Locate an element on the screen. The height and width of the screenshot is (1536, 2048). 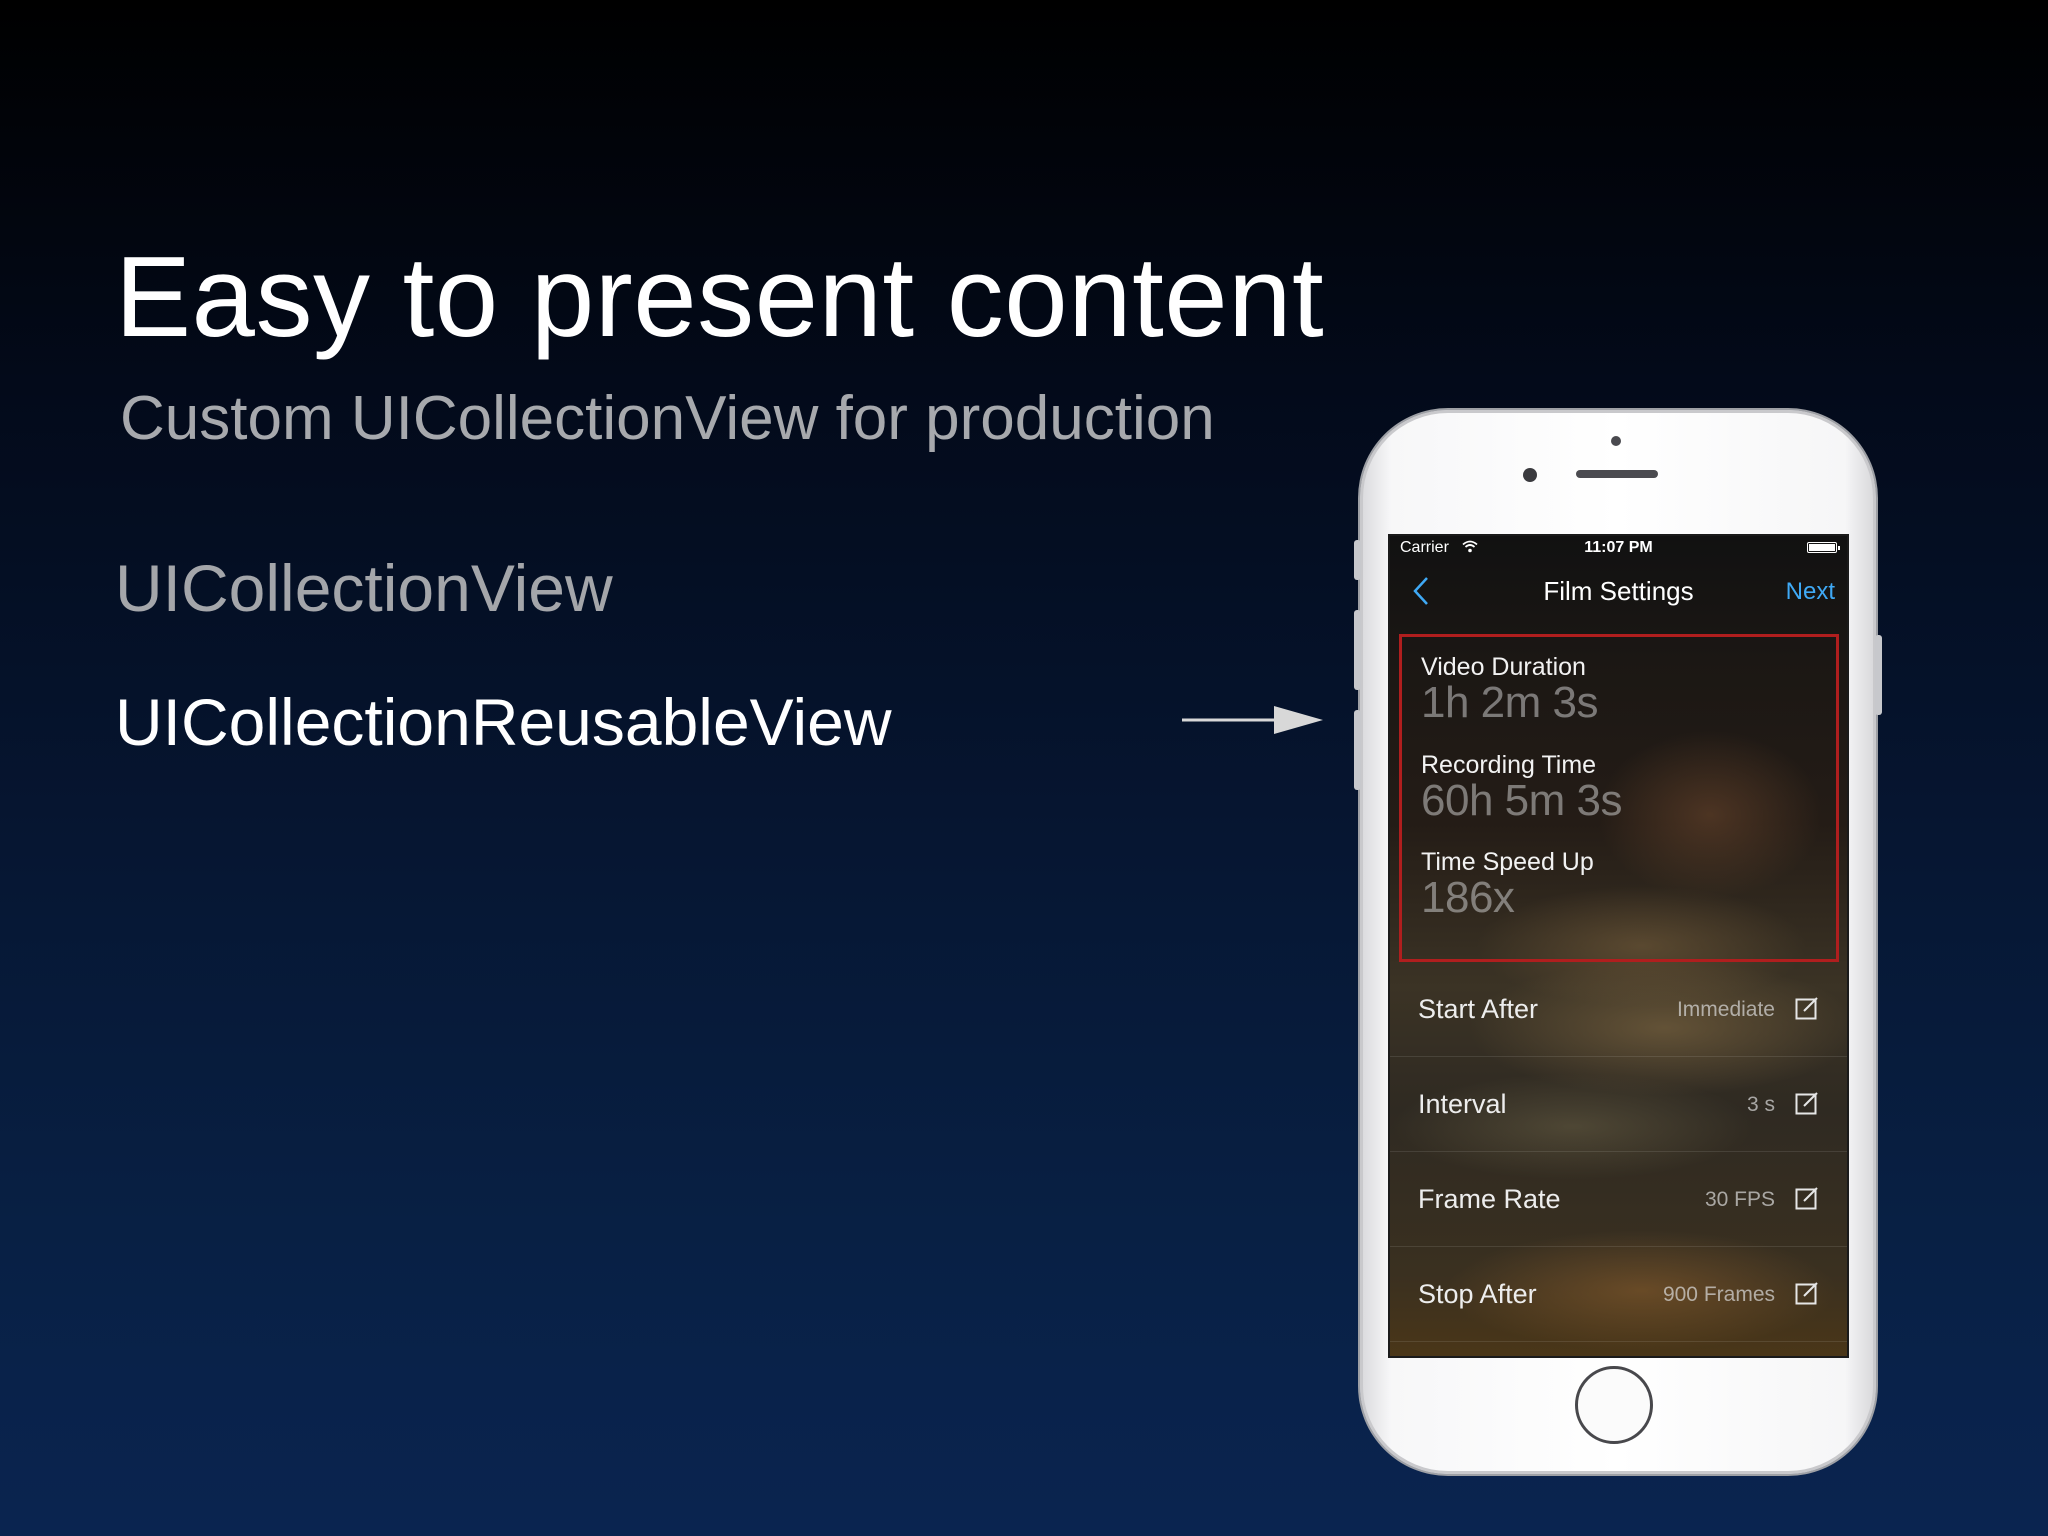
nav-title: Film Settings is located at coordinates (1618, 591).